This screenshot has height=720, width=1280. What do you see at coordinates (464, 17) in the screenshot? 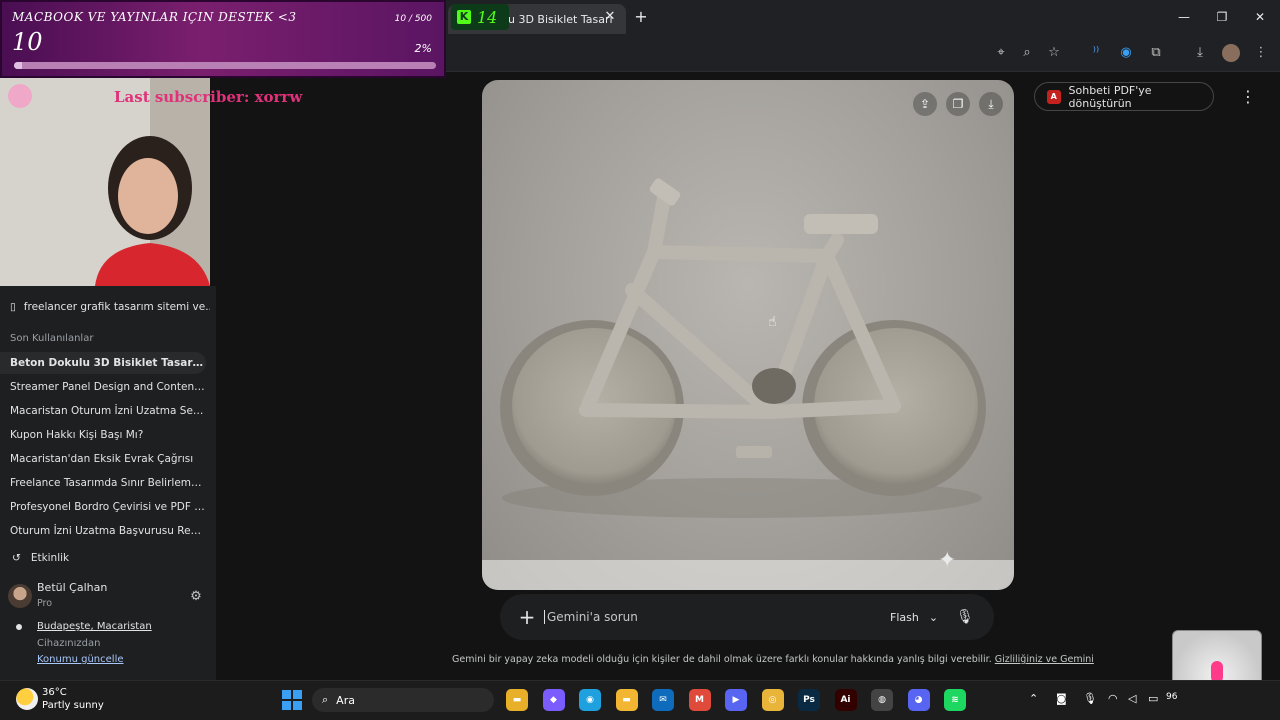
I see `kick-logo-icon: K` at bounding box center [464, 17].